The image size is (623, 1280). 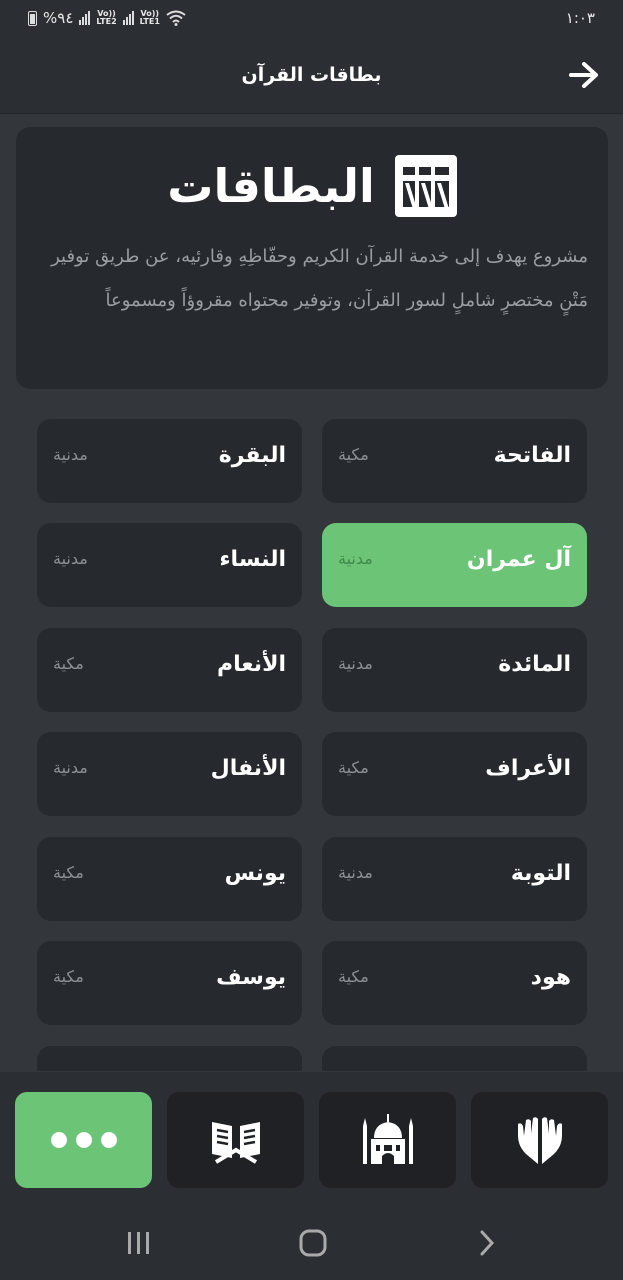 I want to click on cards-logo-icon, so click(x=425, y=186).